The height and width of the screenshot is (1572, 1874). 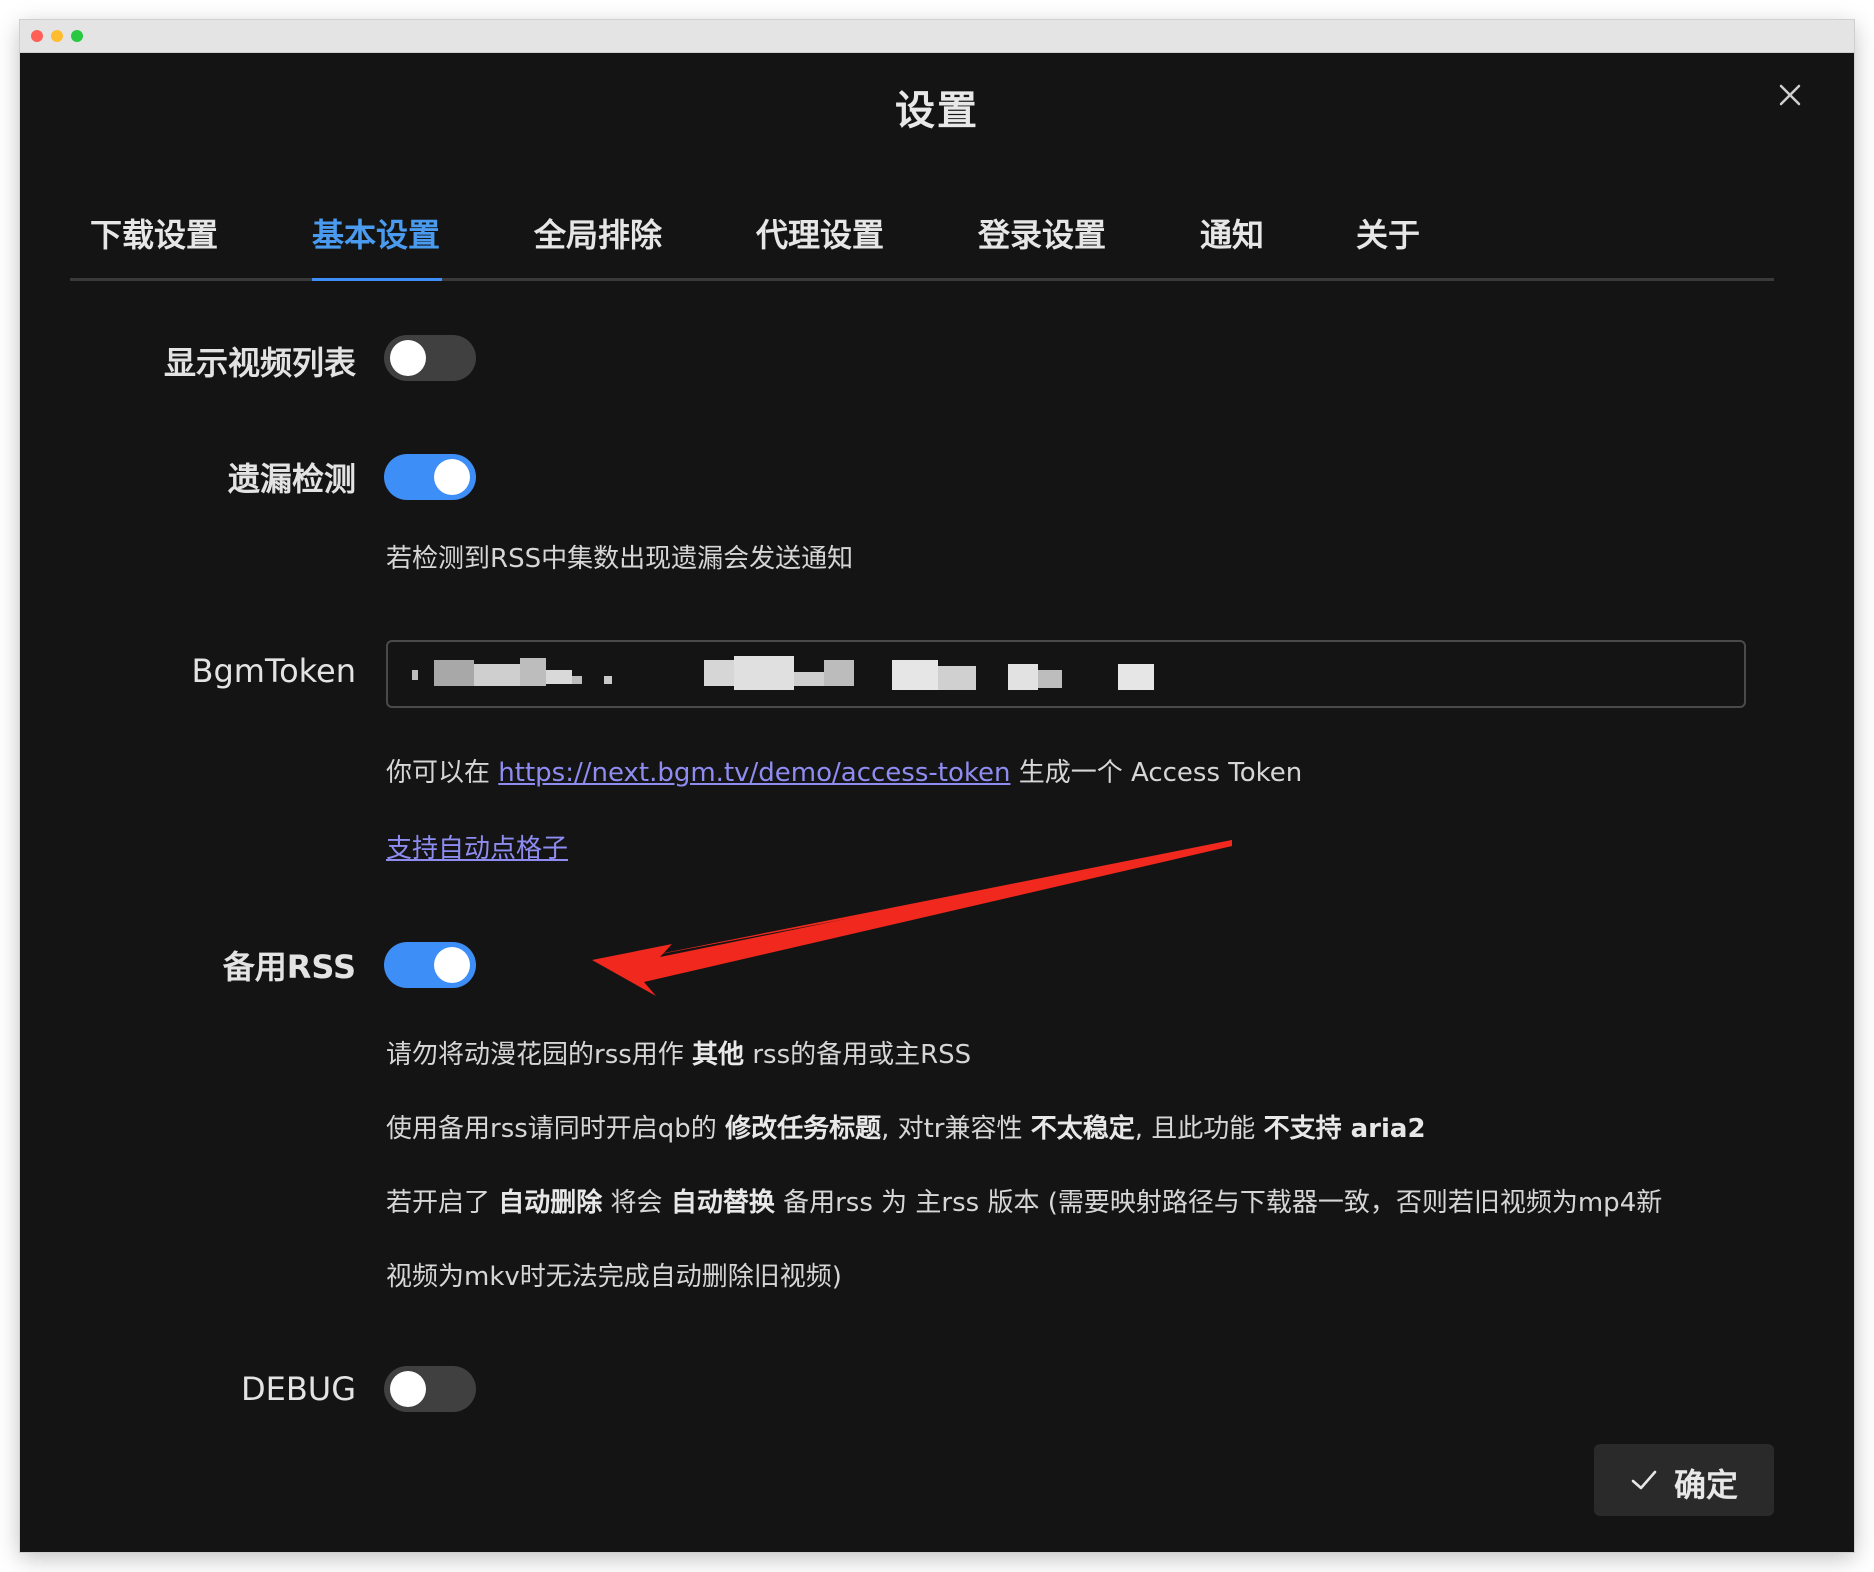 I want to click on bgm-token-input, so click(x=1066, y=674).